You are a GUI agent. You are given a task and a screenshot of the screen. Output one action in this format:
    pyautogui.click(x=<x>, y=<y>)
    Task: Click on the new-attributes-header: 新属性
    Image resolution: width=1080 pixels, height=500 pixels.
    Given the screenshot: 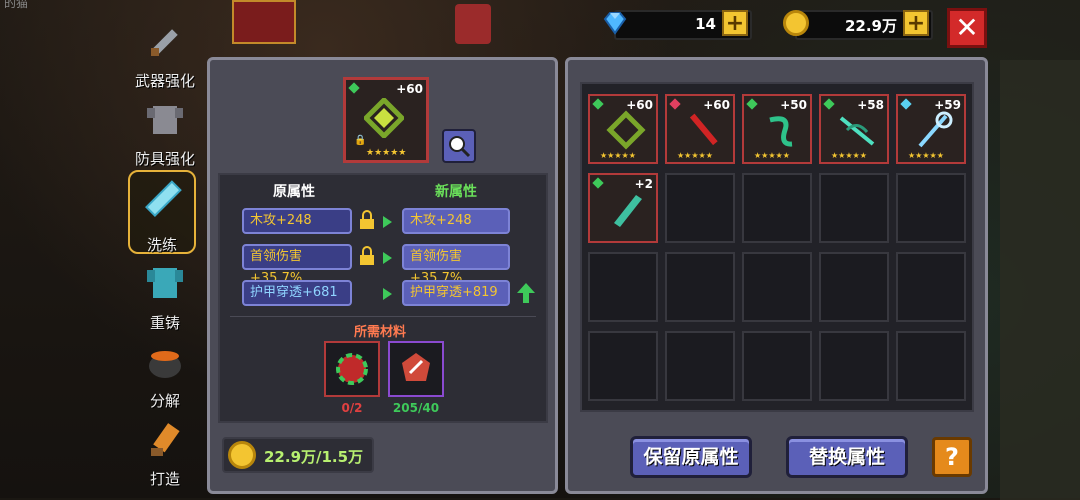 What is the action you would take?
    pyautogui.click(x=456, y=192)
    